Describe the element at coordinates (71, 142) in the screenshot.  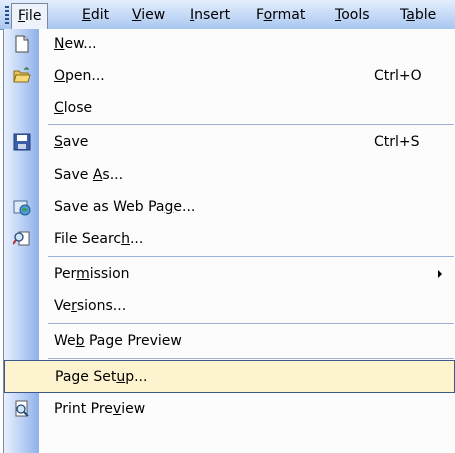
I see `menu-item-save-label: Save` at that location.